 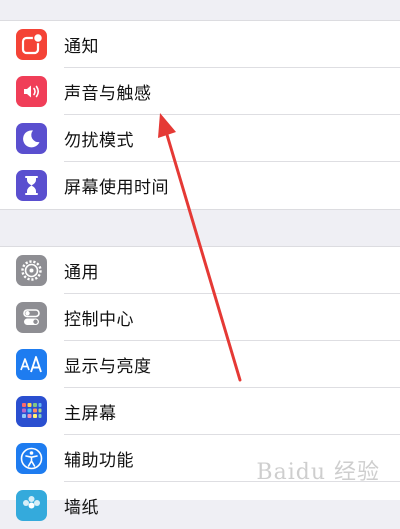 I want to click on settings-row-home-screen: 主屏幕, so click(x=200, y=411).